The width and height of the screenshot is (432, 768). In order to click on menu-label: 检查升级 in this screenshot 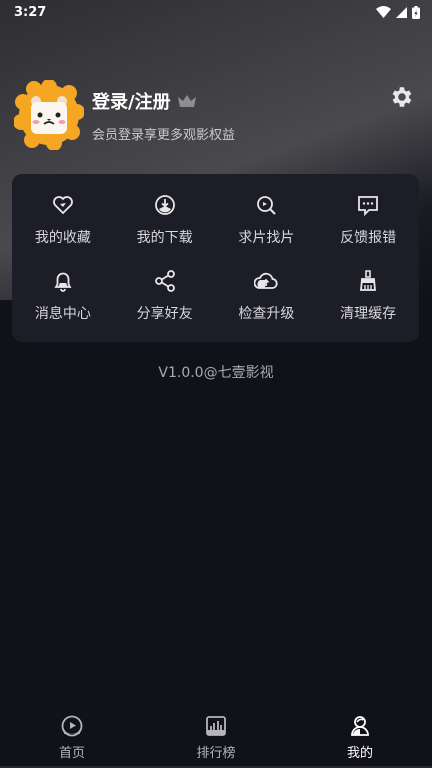, I will do `click(266, 314)`.